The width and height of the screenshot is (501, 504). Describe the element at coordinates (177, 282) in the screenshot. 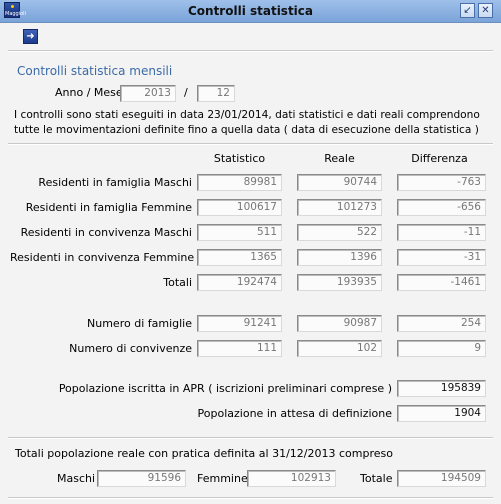

I see `row-label-totali: Totali` at that location.